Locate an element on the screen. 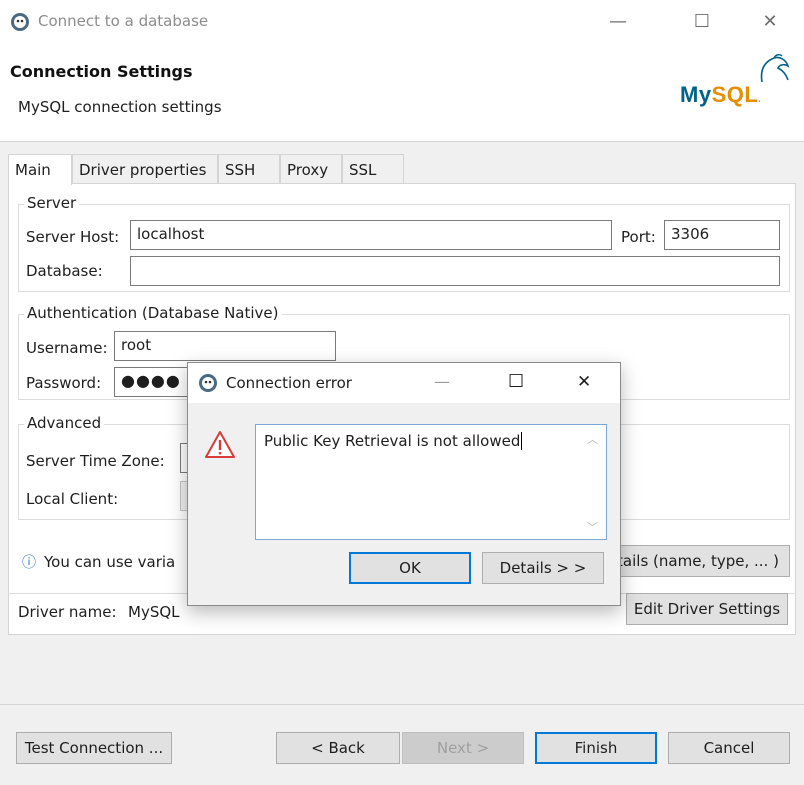 This screenshot has width=804, height=785. back-button: < Back is located at coordinates (338, 748).